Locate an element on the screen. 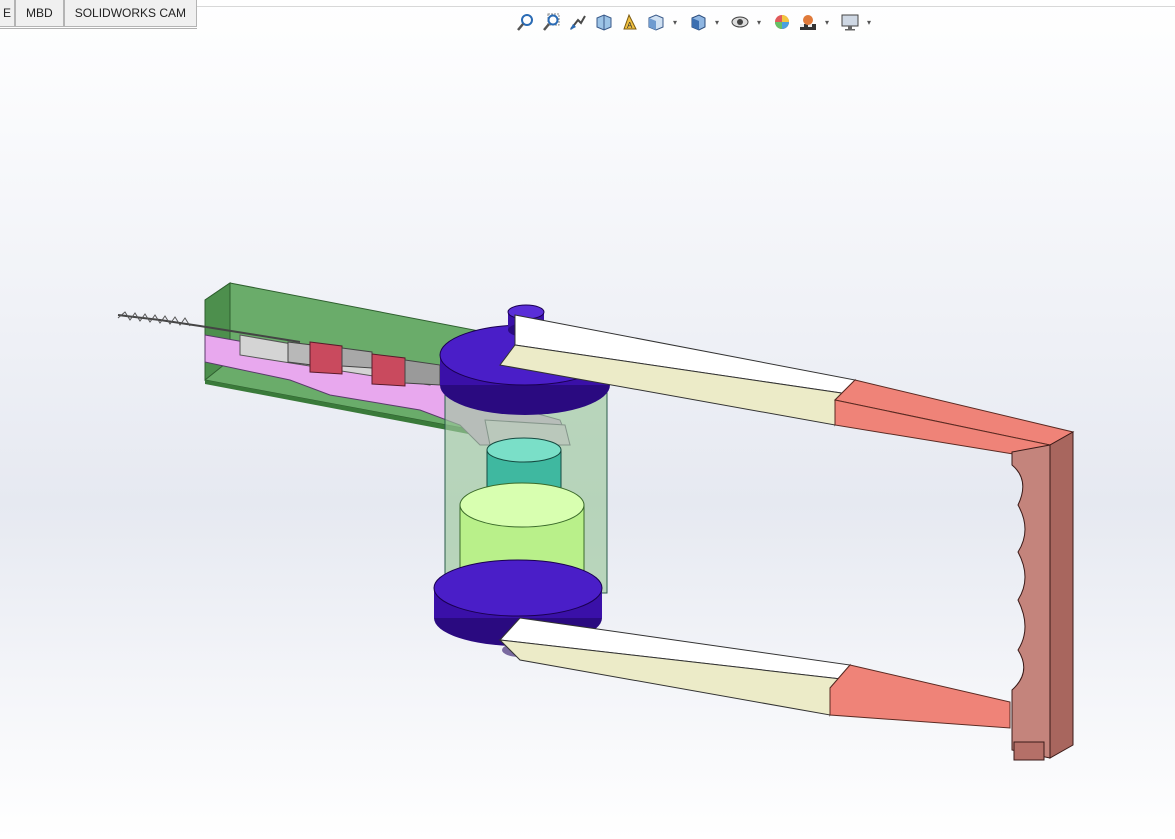 The width and height of the screenshot is (1175, 839). display-style-button is located at coordinates (698, 22).